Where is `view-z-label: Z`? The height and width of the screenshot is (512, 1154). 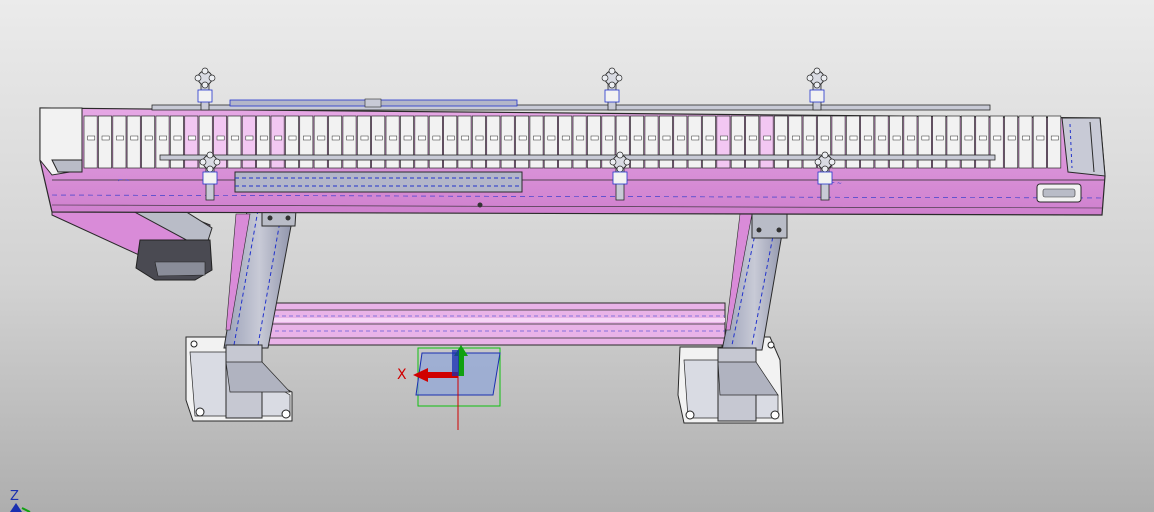
view-z-label: Z is located at coordinates (14, 496).